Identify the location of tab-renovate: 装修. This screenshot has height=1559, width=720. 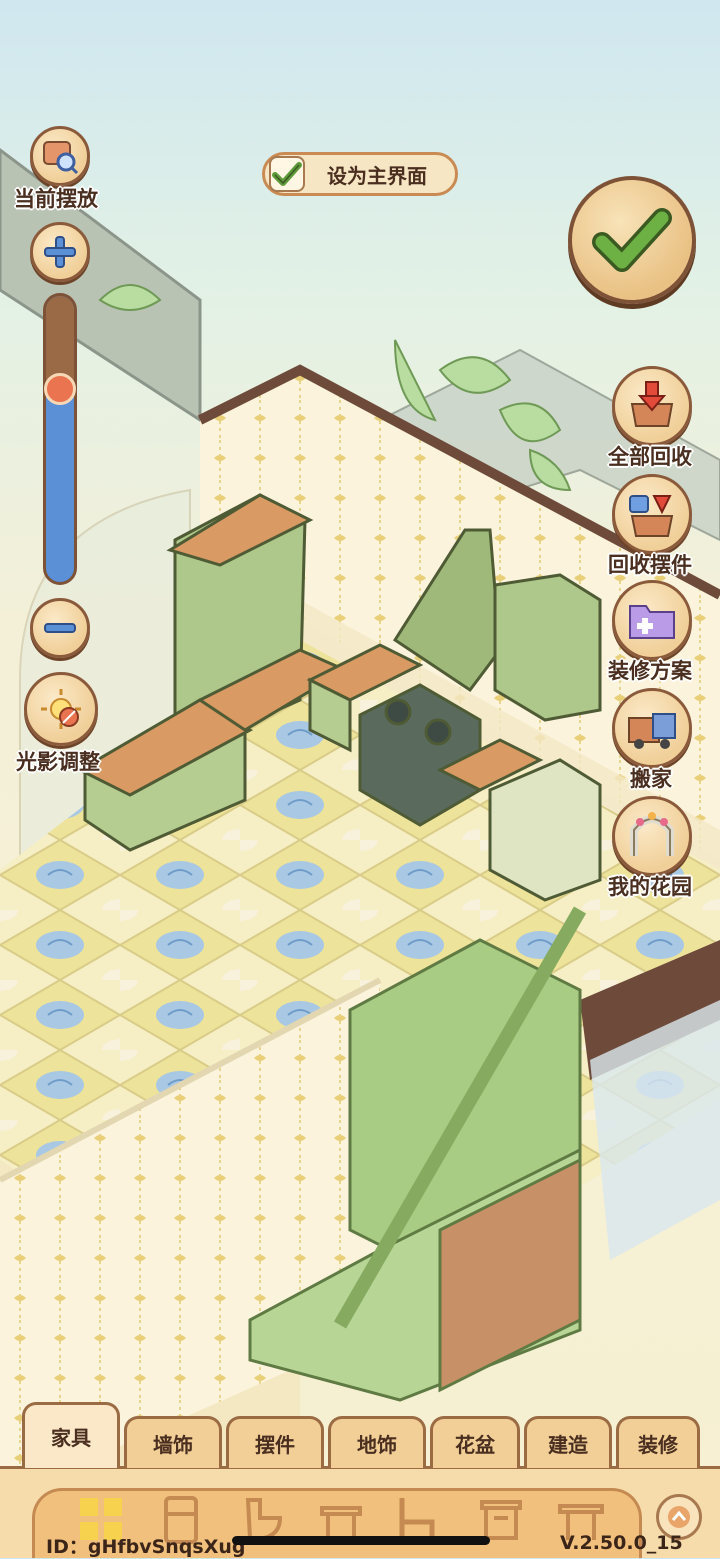
(658, 1442).